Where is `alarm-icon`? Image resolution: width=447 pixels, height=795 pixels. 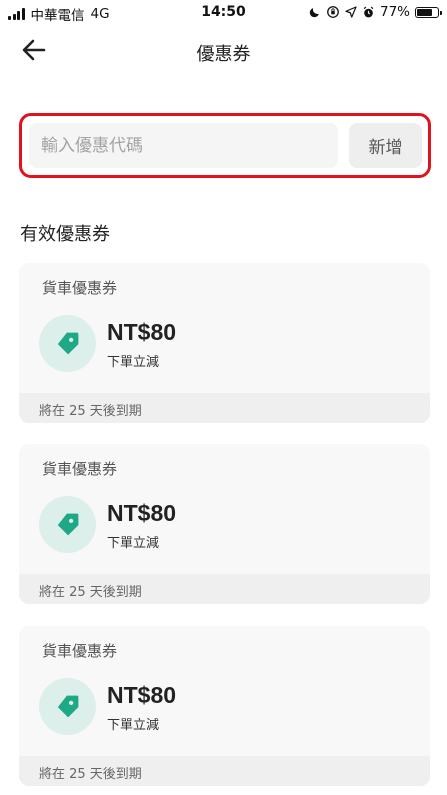
alarm-icon is located at coordinates (368, 11).